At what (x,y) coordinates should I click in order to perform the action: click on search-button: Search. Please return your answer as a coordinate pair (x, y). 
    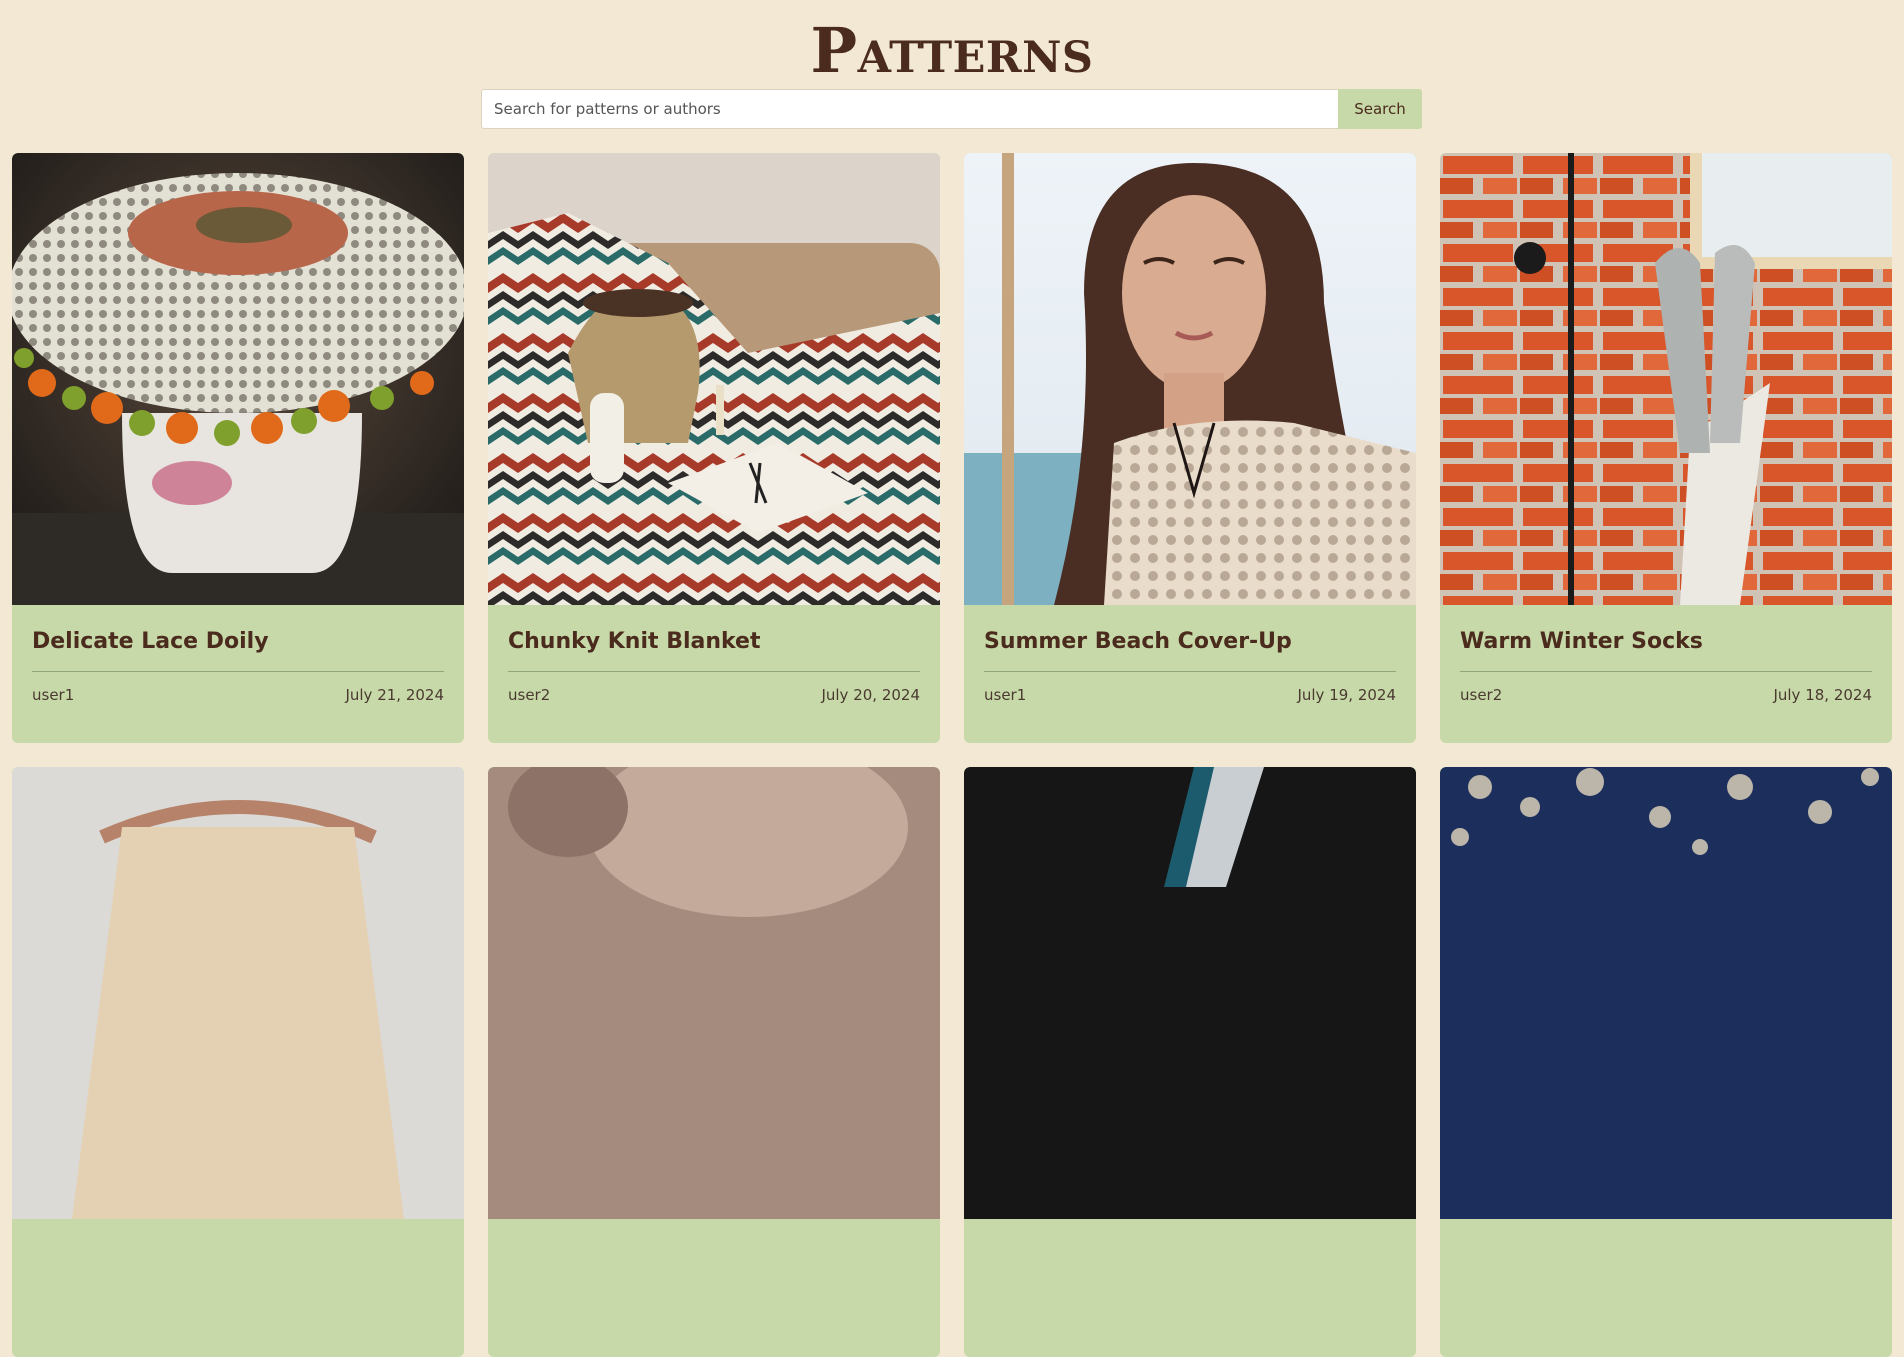
    Looking at the image, I should click on (1380, 109).